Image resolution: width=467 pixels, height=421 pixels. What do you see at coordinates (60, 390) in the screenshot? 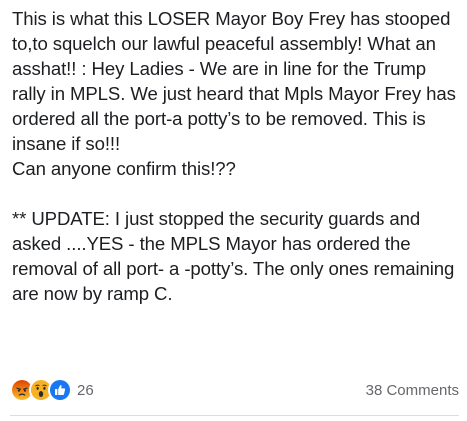
I see `like-react-icon` at bounding box center [60, 390].